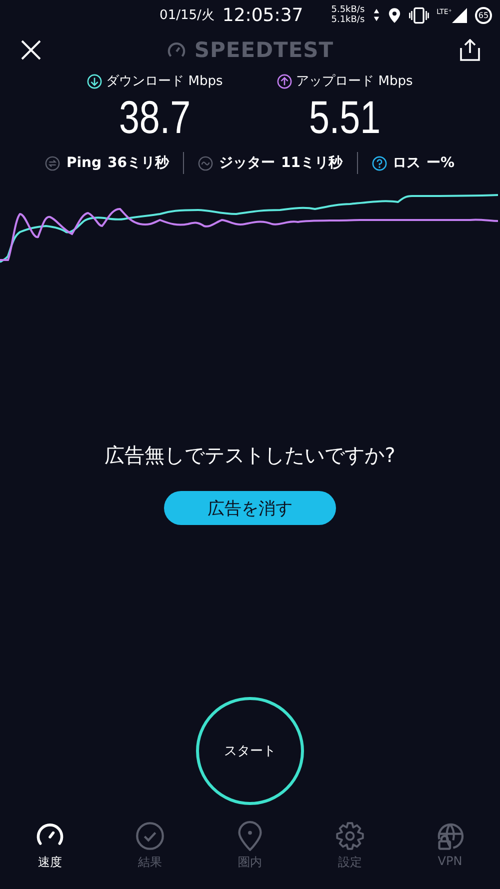 The image size is (500, 889). What do you see at coordinates (150, 836) in the screenshot?
I see `check-circle-icon` at bounding box center [150, 836].